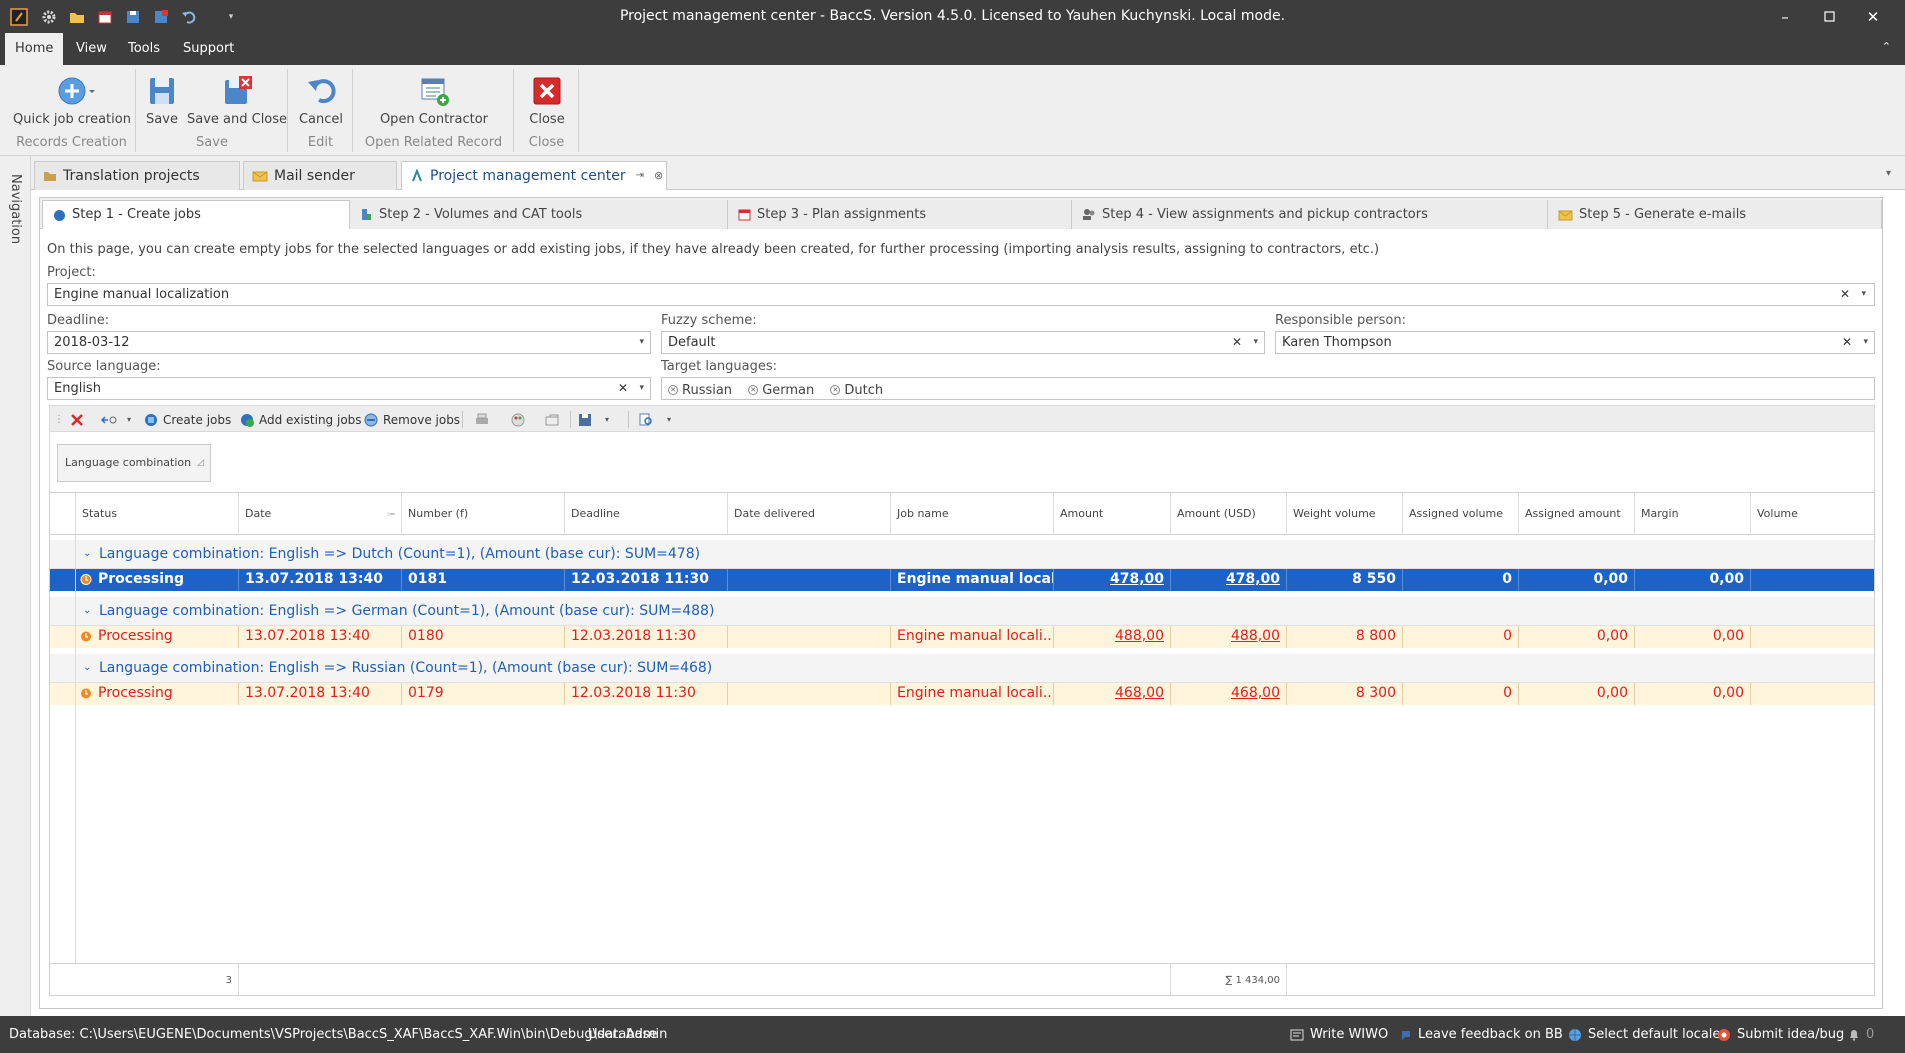  I want to click on toolbar-grip-icon: ⋮, so click(59, 419).